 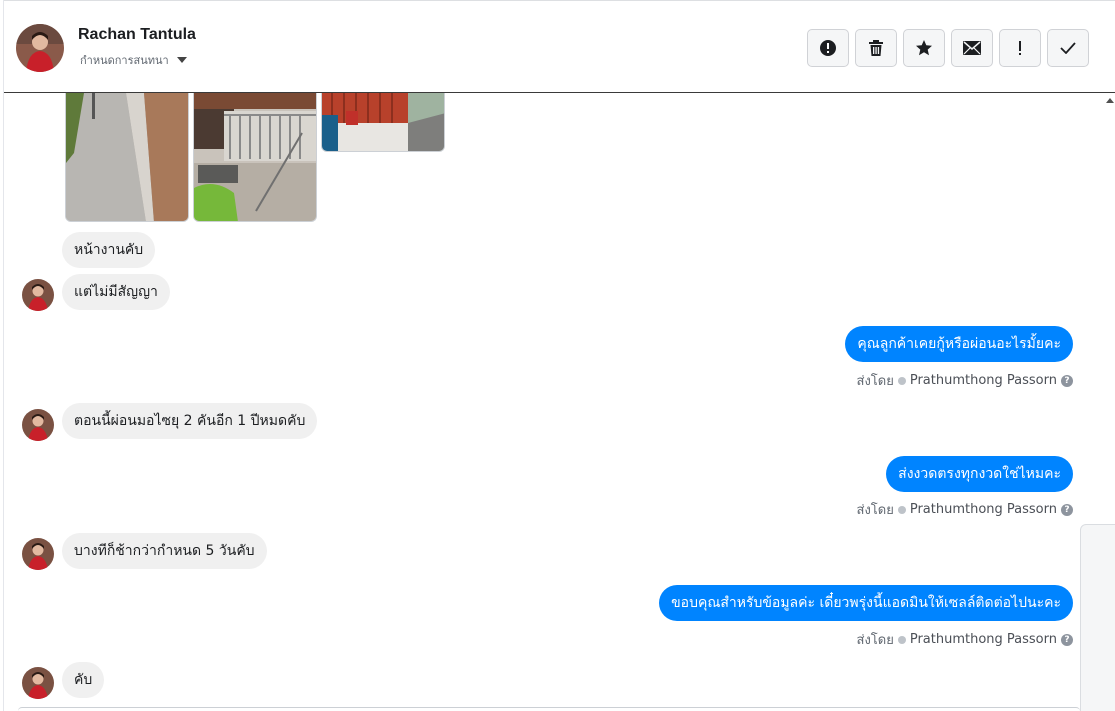 I want to click on spam-button, so click(x=1020, y=48).